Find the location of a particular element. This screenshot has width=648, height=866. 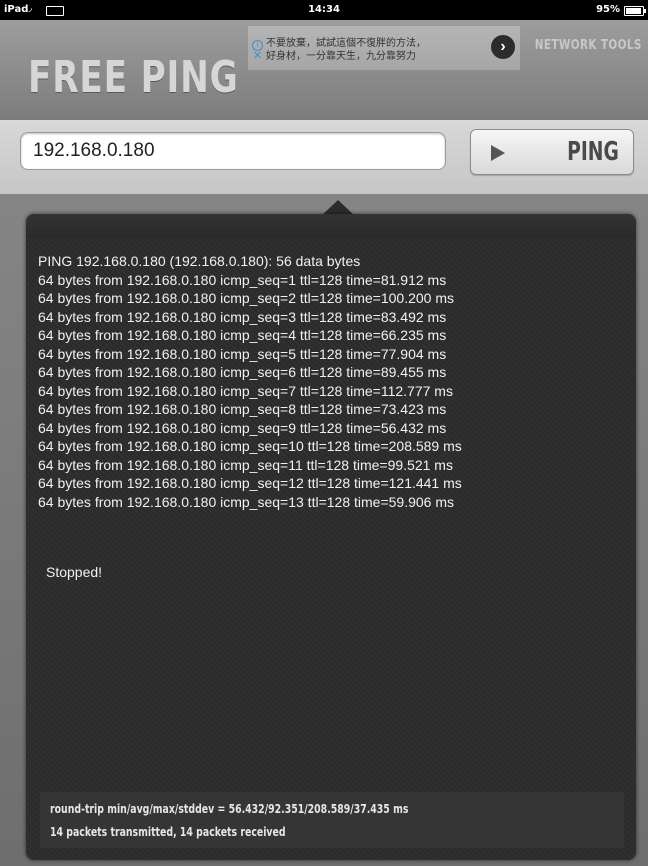

ping-status-text: Stopped! is located at coordinates (74, 572).